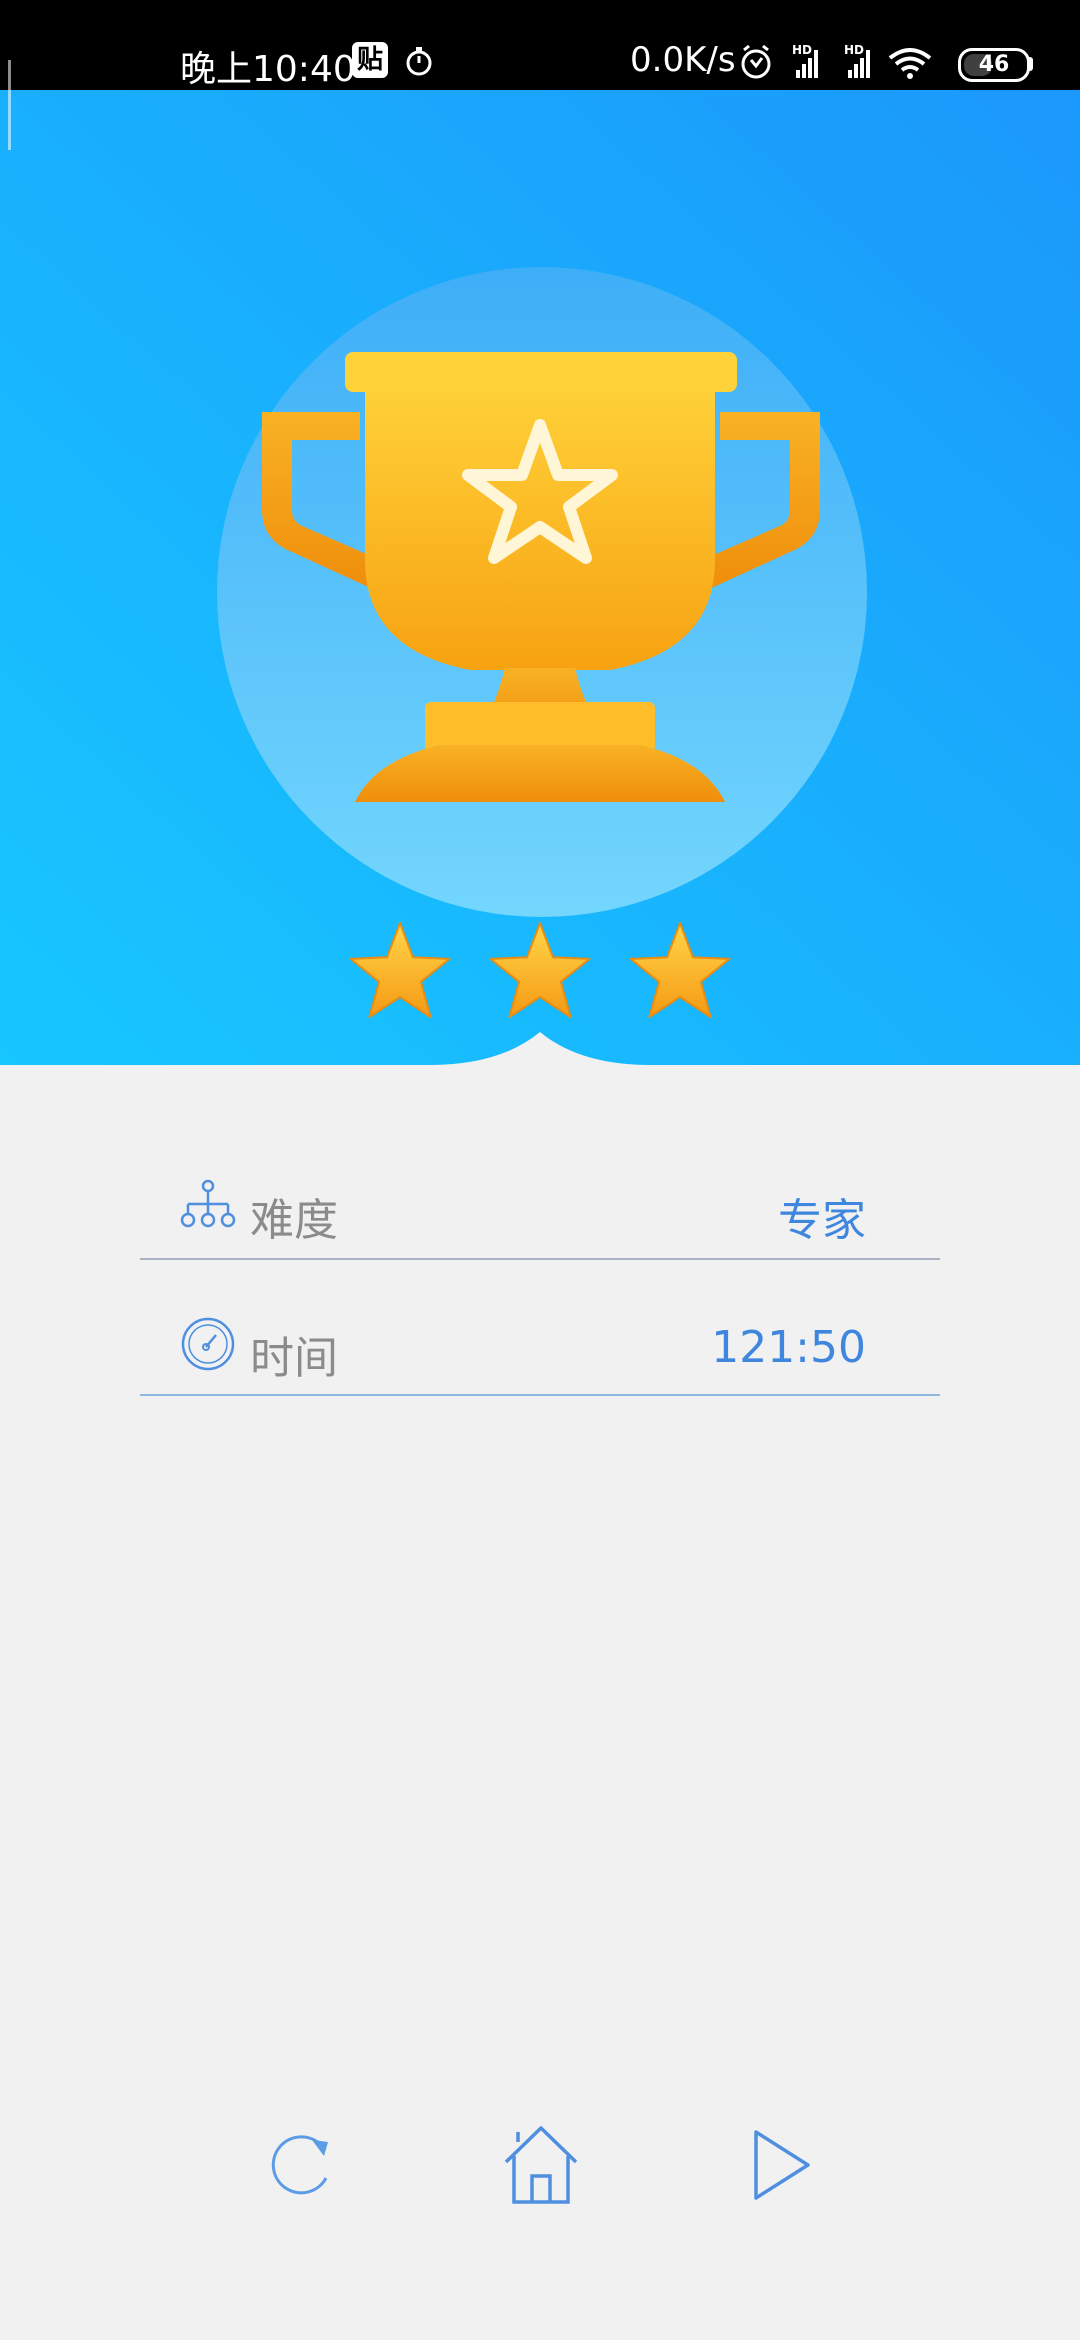 The image size is (1080, 2340). I want to click on restart-button, so click(301, 2165).